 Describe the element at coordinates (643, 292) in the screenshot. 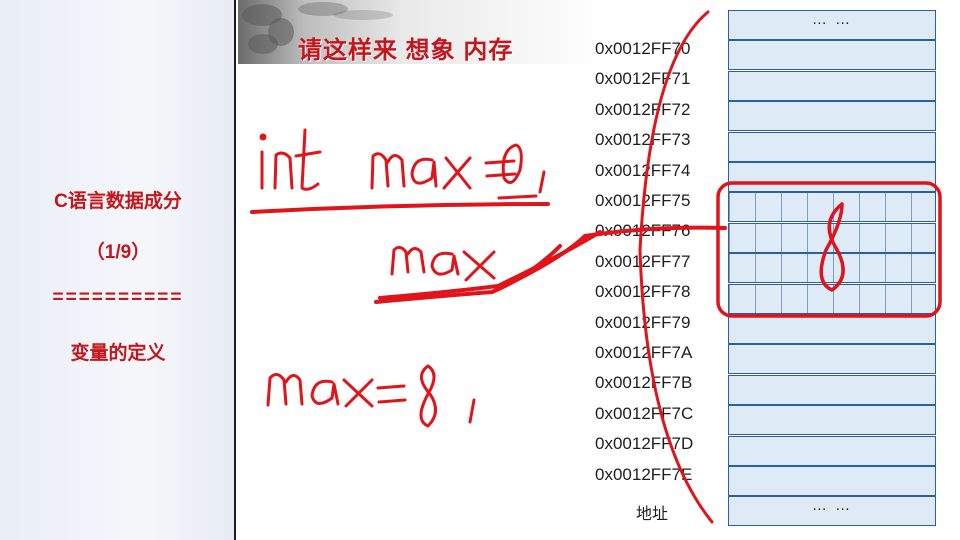

I see `memory-address-label: 0x0012FF78` at that location.